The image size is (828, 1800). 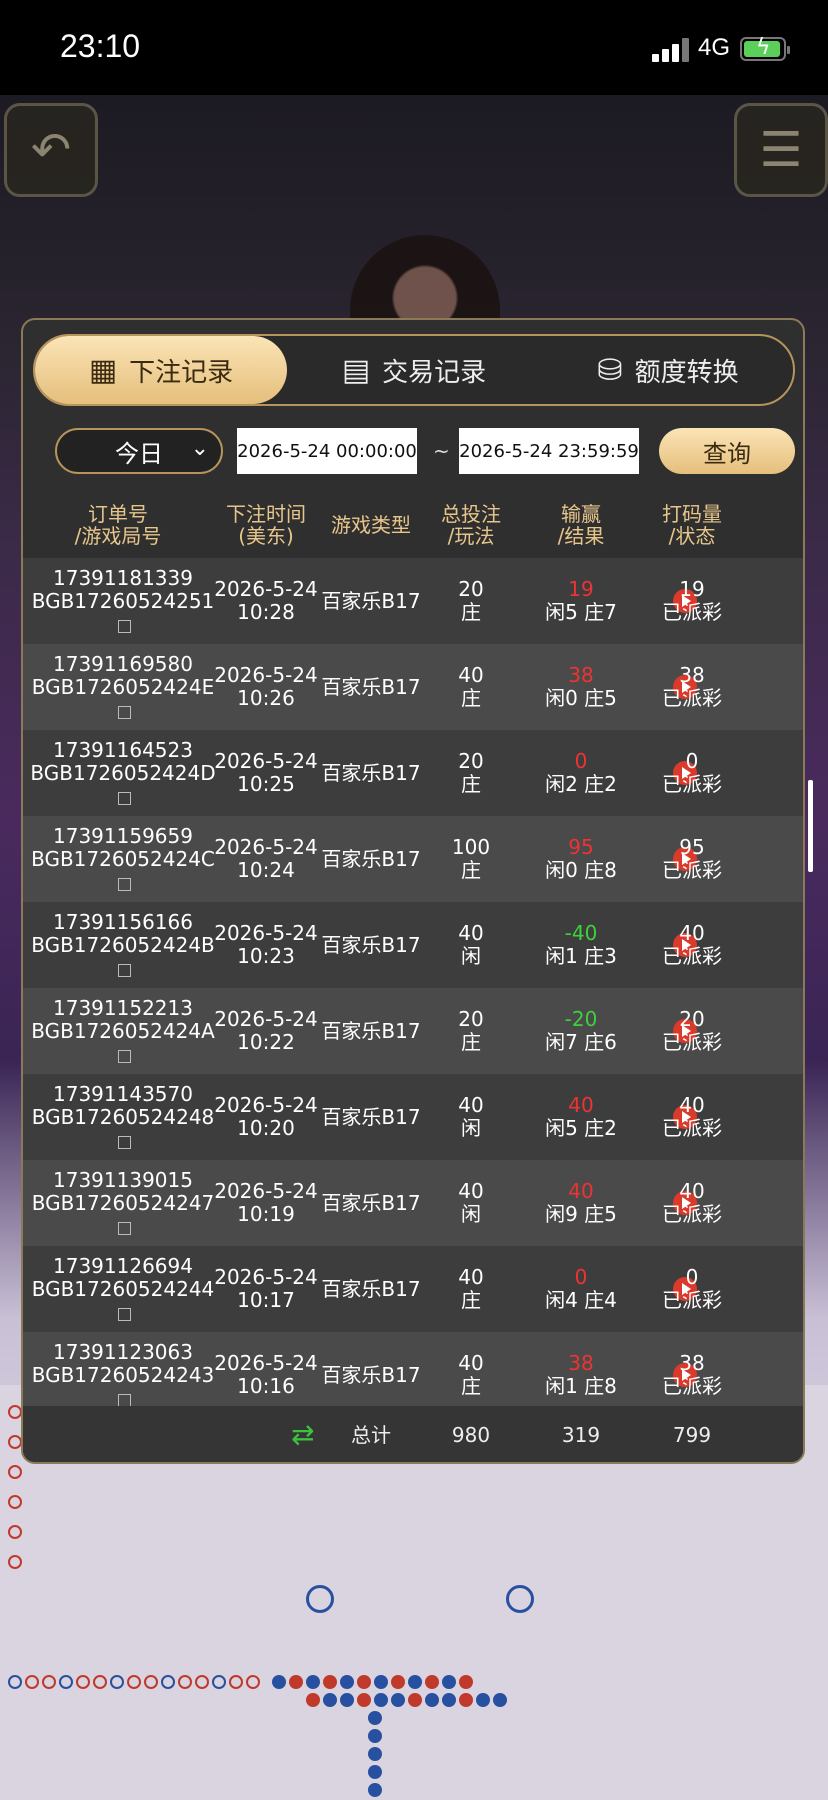 What do you see at coordinates (123, 835) in the screenshot?
I see `order-number: 17391159659` at bounding box center [123, 835].